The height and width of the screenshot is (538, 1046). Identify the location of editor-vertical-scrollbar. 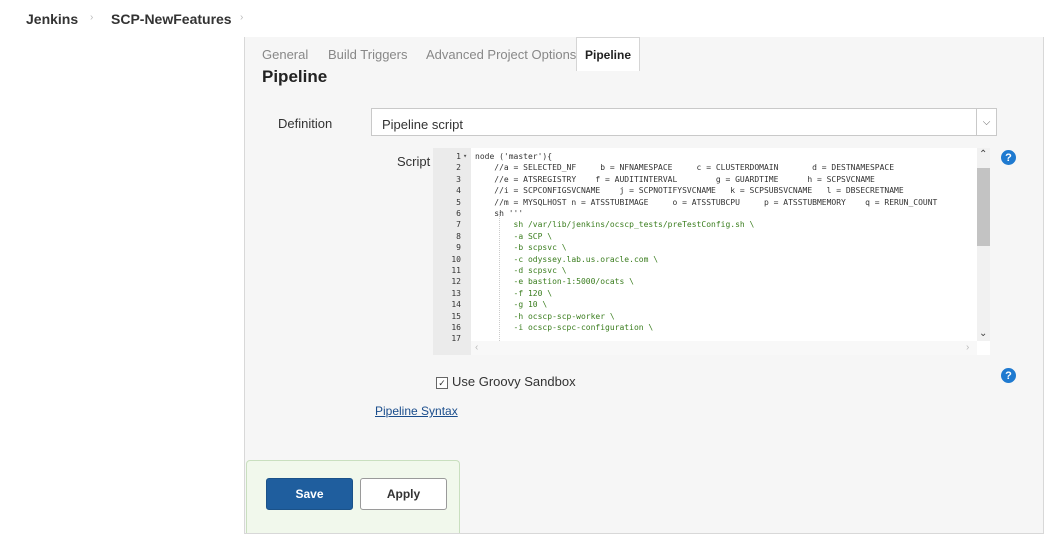
(983, 244).